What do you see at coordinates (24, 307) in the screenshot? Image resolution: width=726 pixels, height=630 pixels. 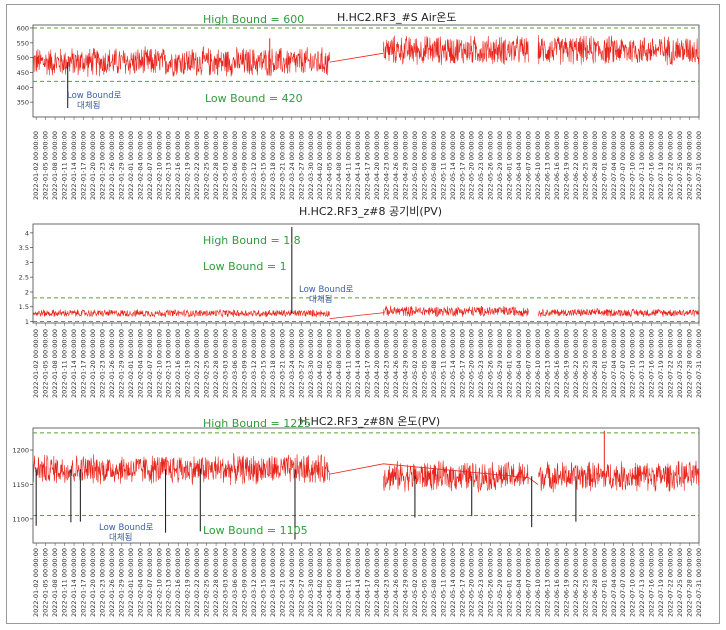 I see `y-tick-label: 1.5` at bounding box center [24, 307].